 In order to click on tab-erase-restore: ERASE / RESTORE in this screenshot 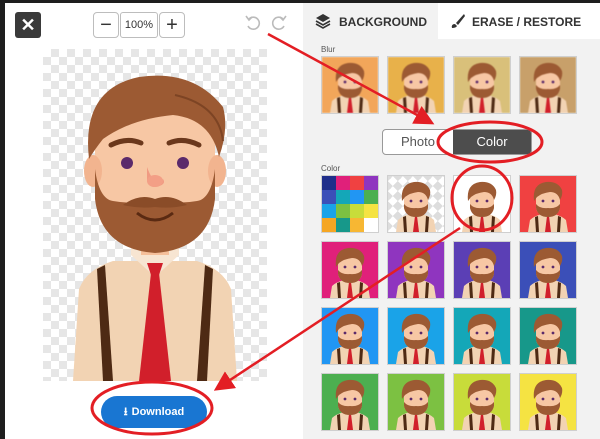, I will do `click(519, 21)`.